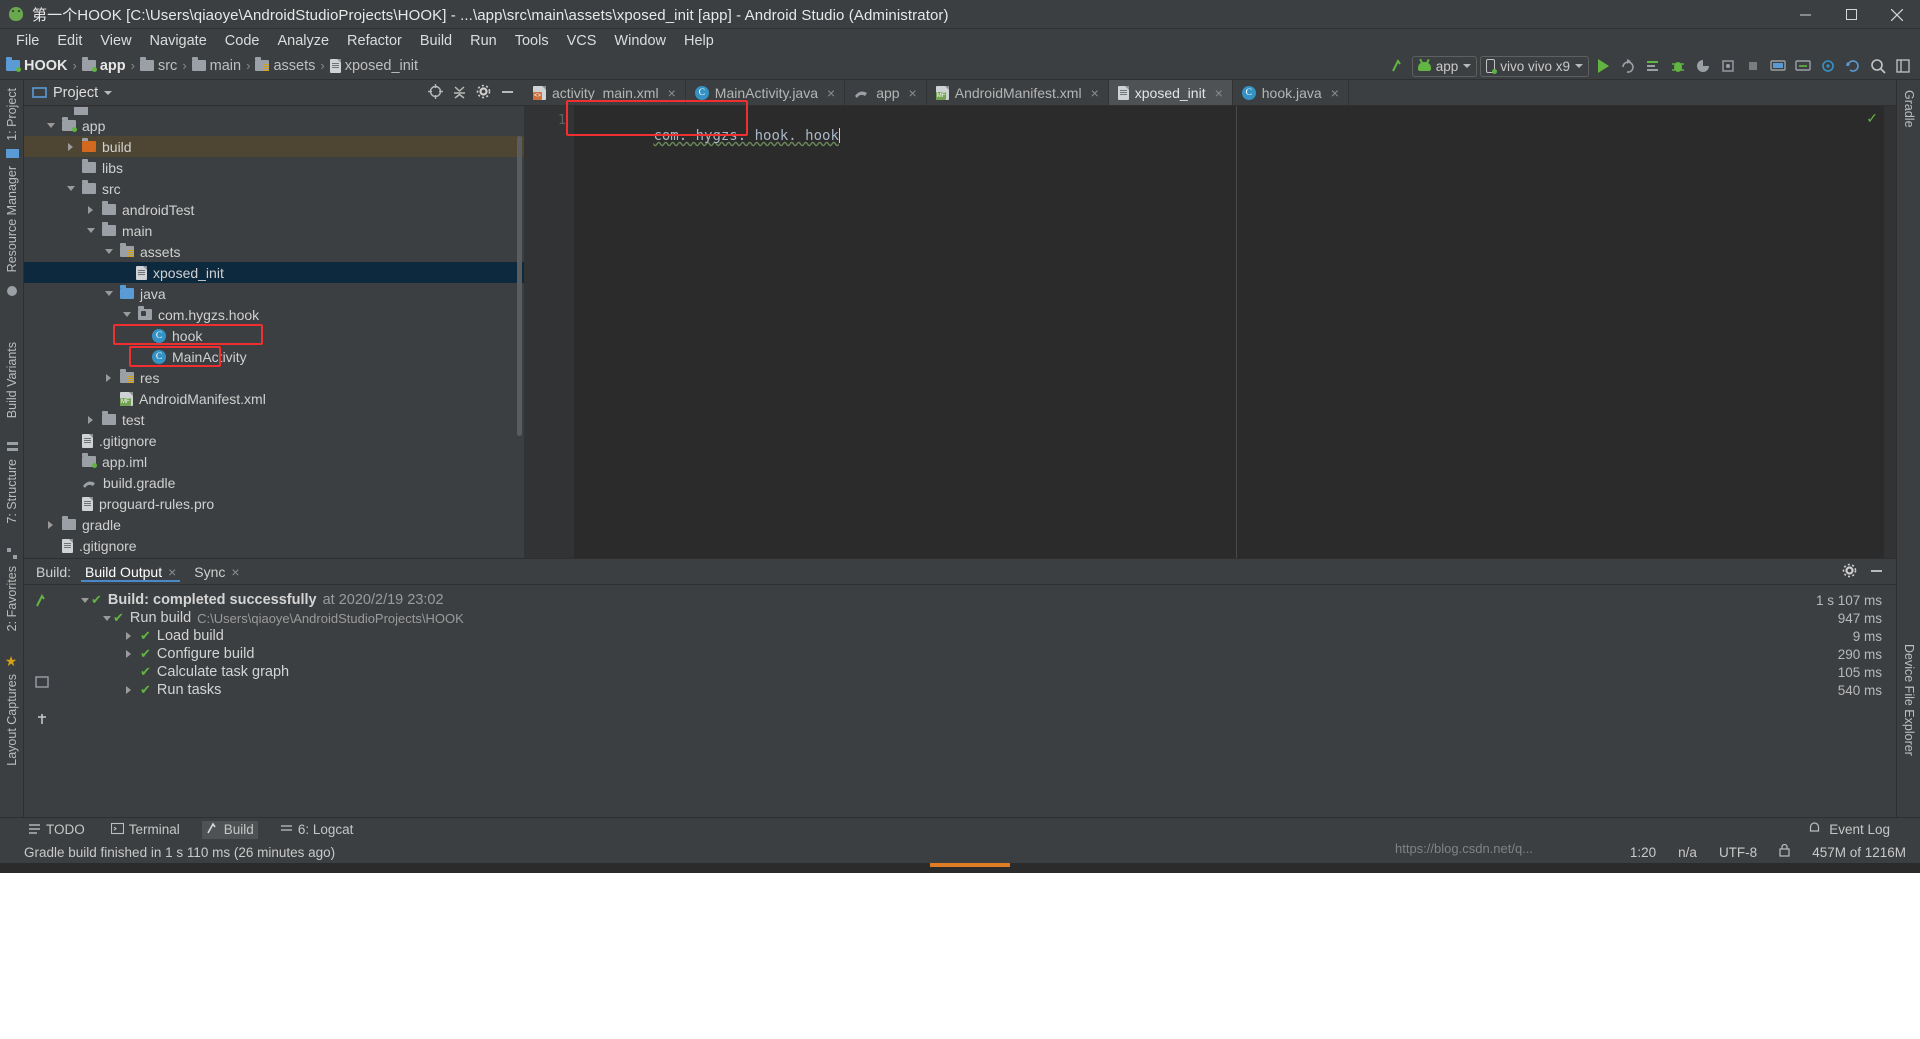  What do you see at coordinates (766, 92) in the screenshot?
I see `tab-mainactivity-java: C MainActivity.java ×` at bounding box center [766, 92].